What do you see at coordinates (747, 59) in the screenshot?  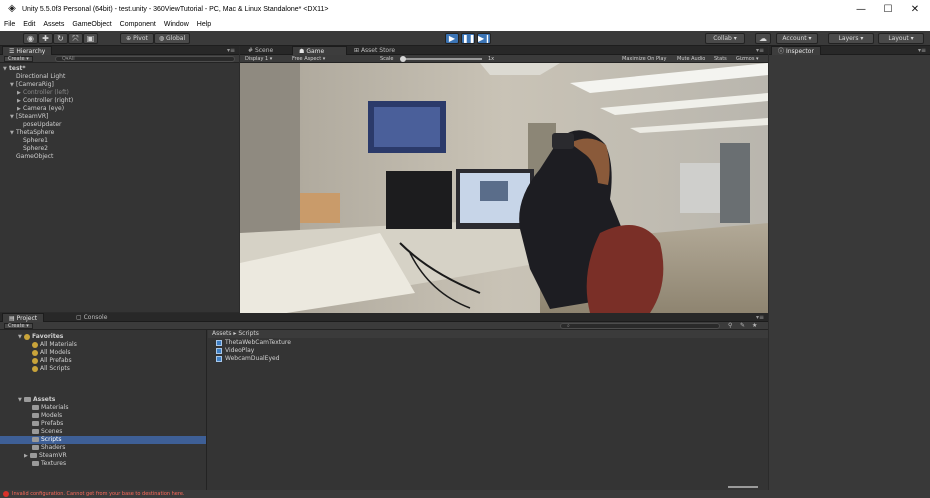 I see `gizmos-dropdown: Gizmos ▾` at bounding box center [747, 59].